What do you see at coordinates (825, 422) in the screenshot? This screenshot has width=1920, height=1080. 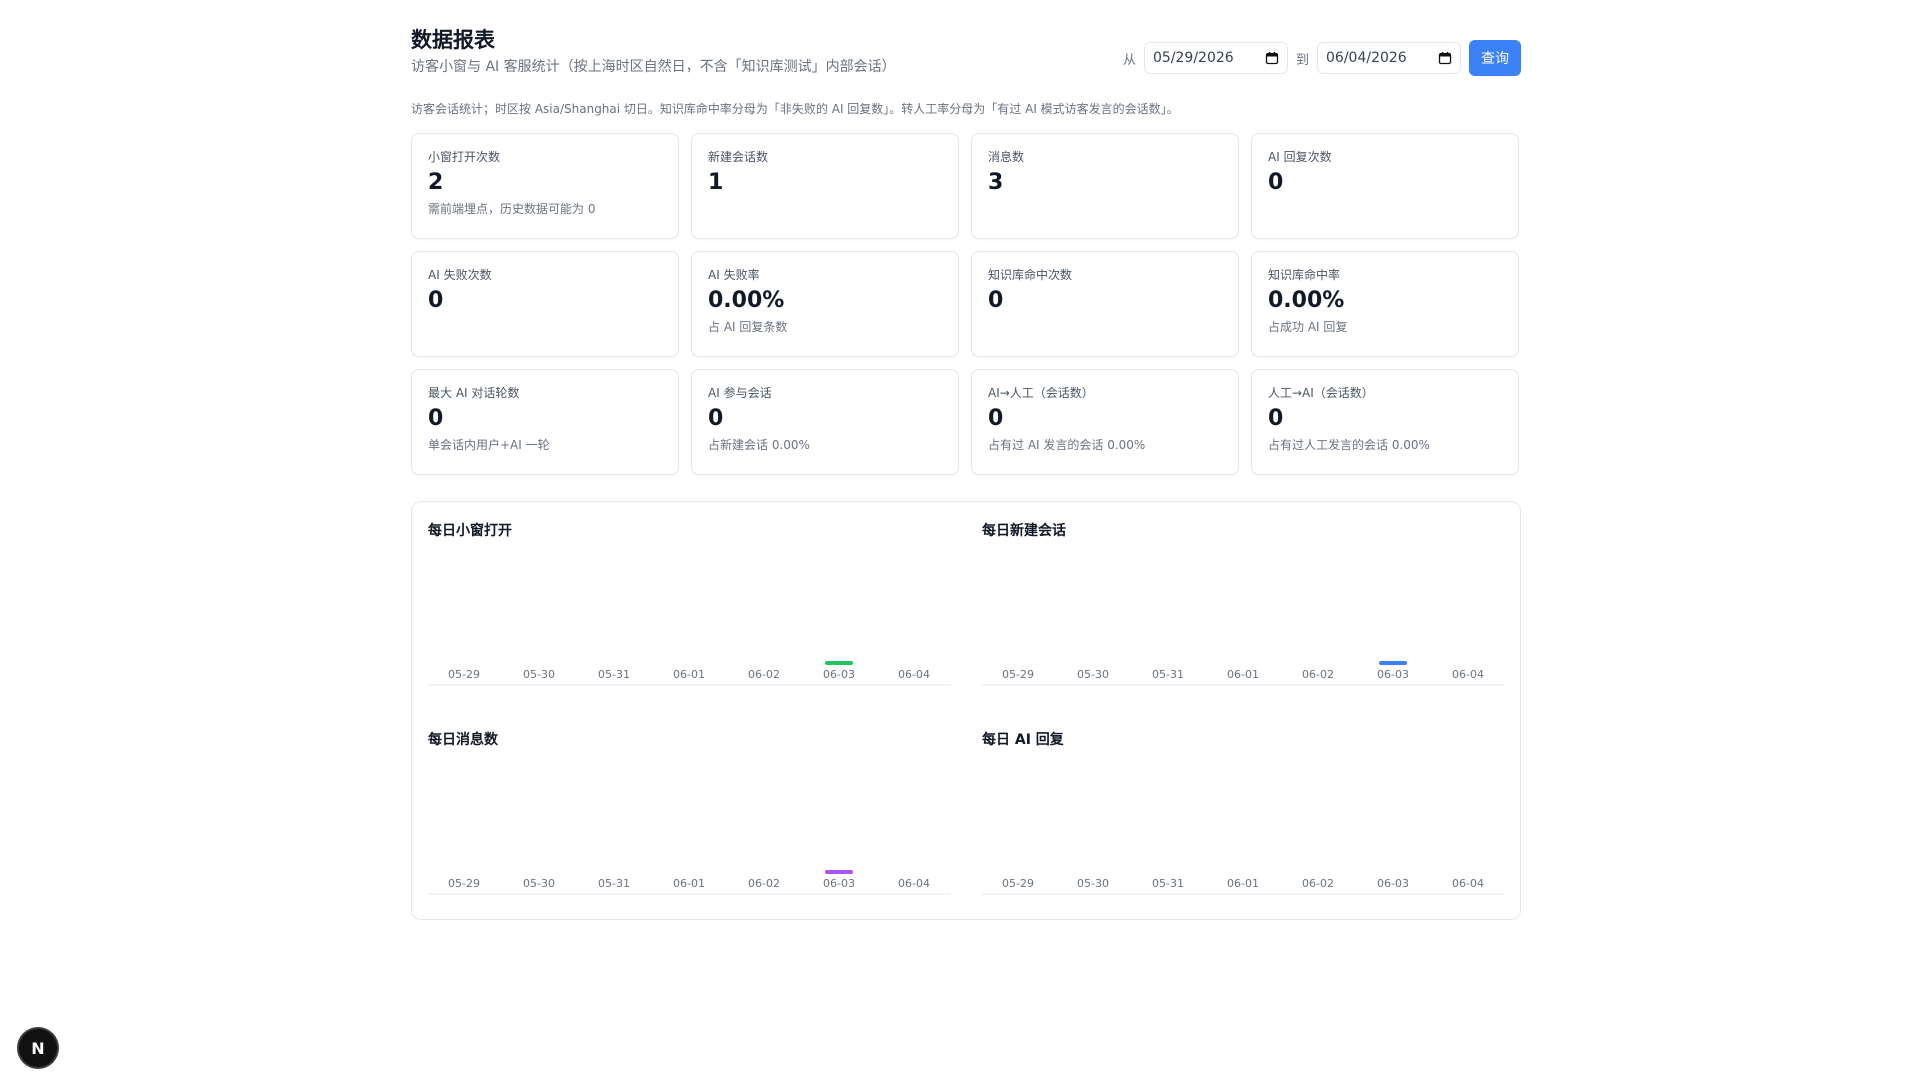 I see `stat-card: AI 参与会话 0 占新建会话 0.00%` at bounding box center [825, 422].